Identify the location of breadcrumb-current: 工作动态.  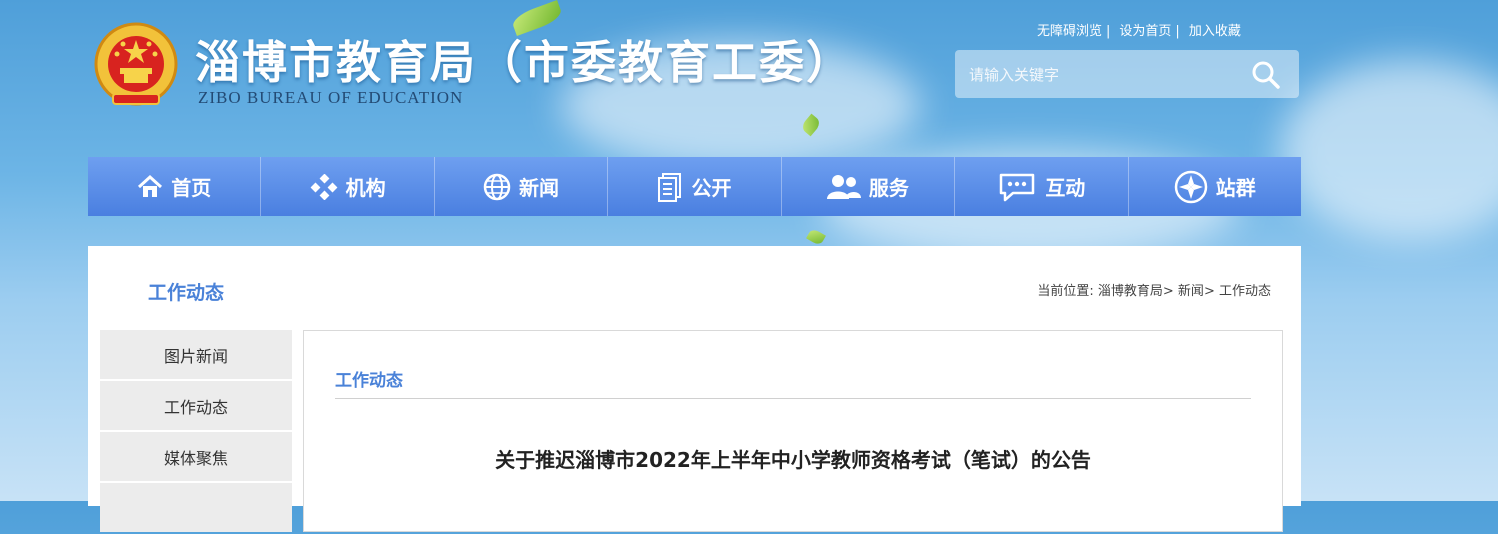
(1245, 291).